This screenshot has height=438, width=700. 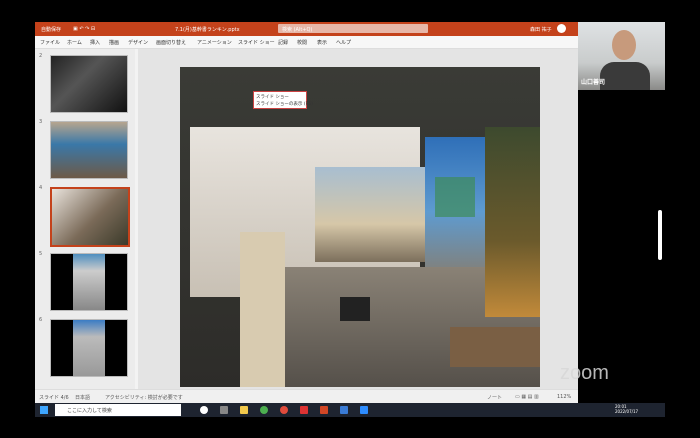 What do you see at coordinates (256, 42) in the screenshot?
I see `tab-slideshow: スライド ショー` at bounding box center [256, 42].